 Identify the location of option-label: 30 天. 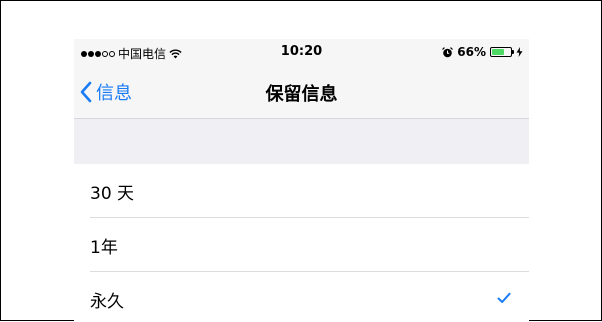
(112, 194).